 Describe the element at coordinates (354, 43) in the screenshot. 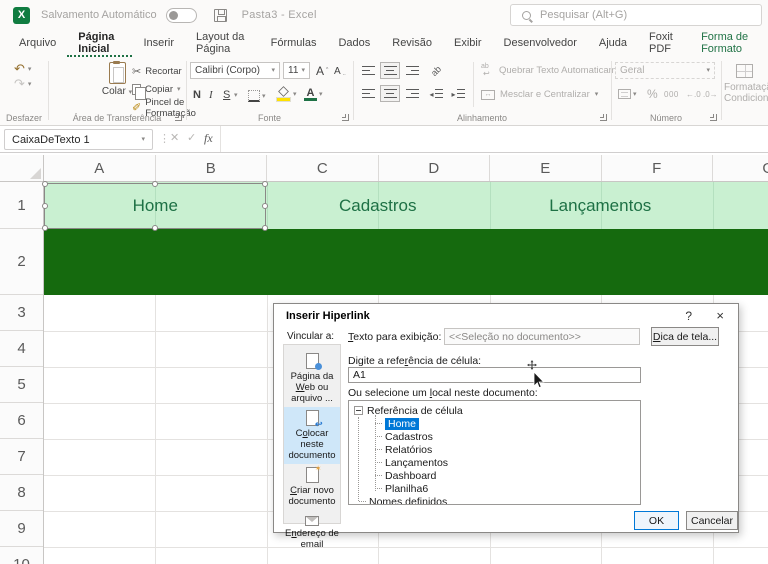

I see `tab-dados: Dados` at that location.